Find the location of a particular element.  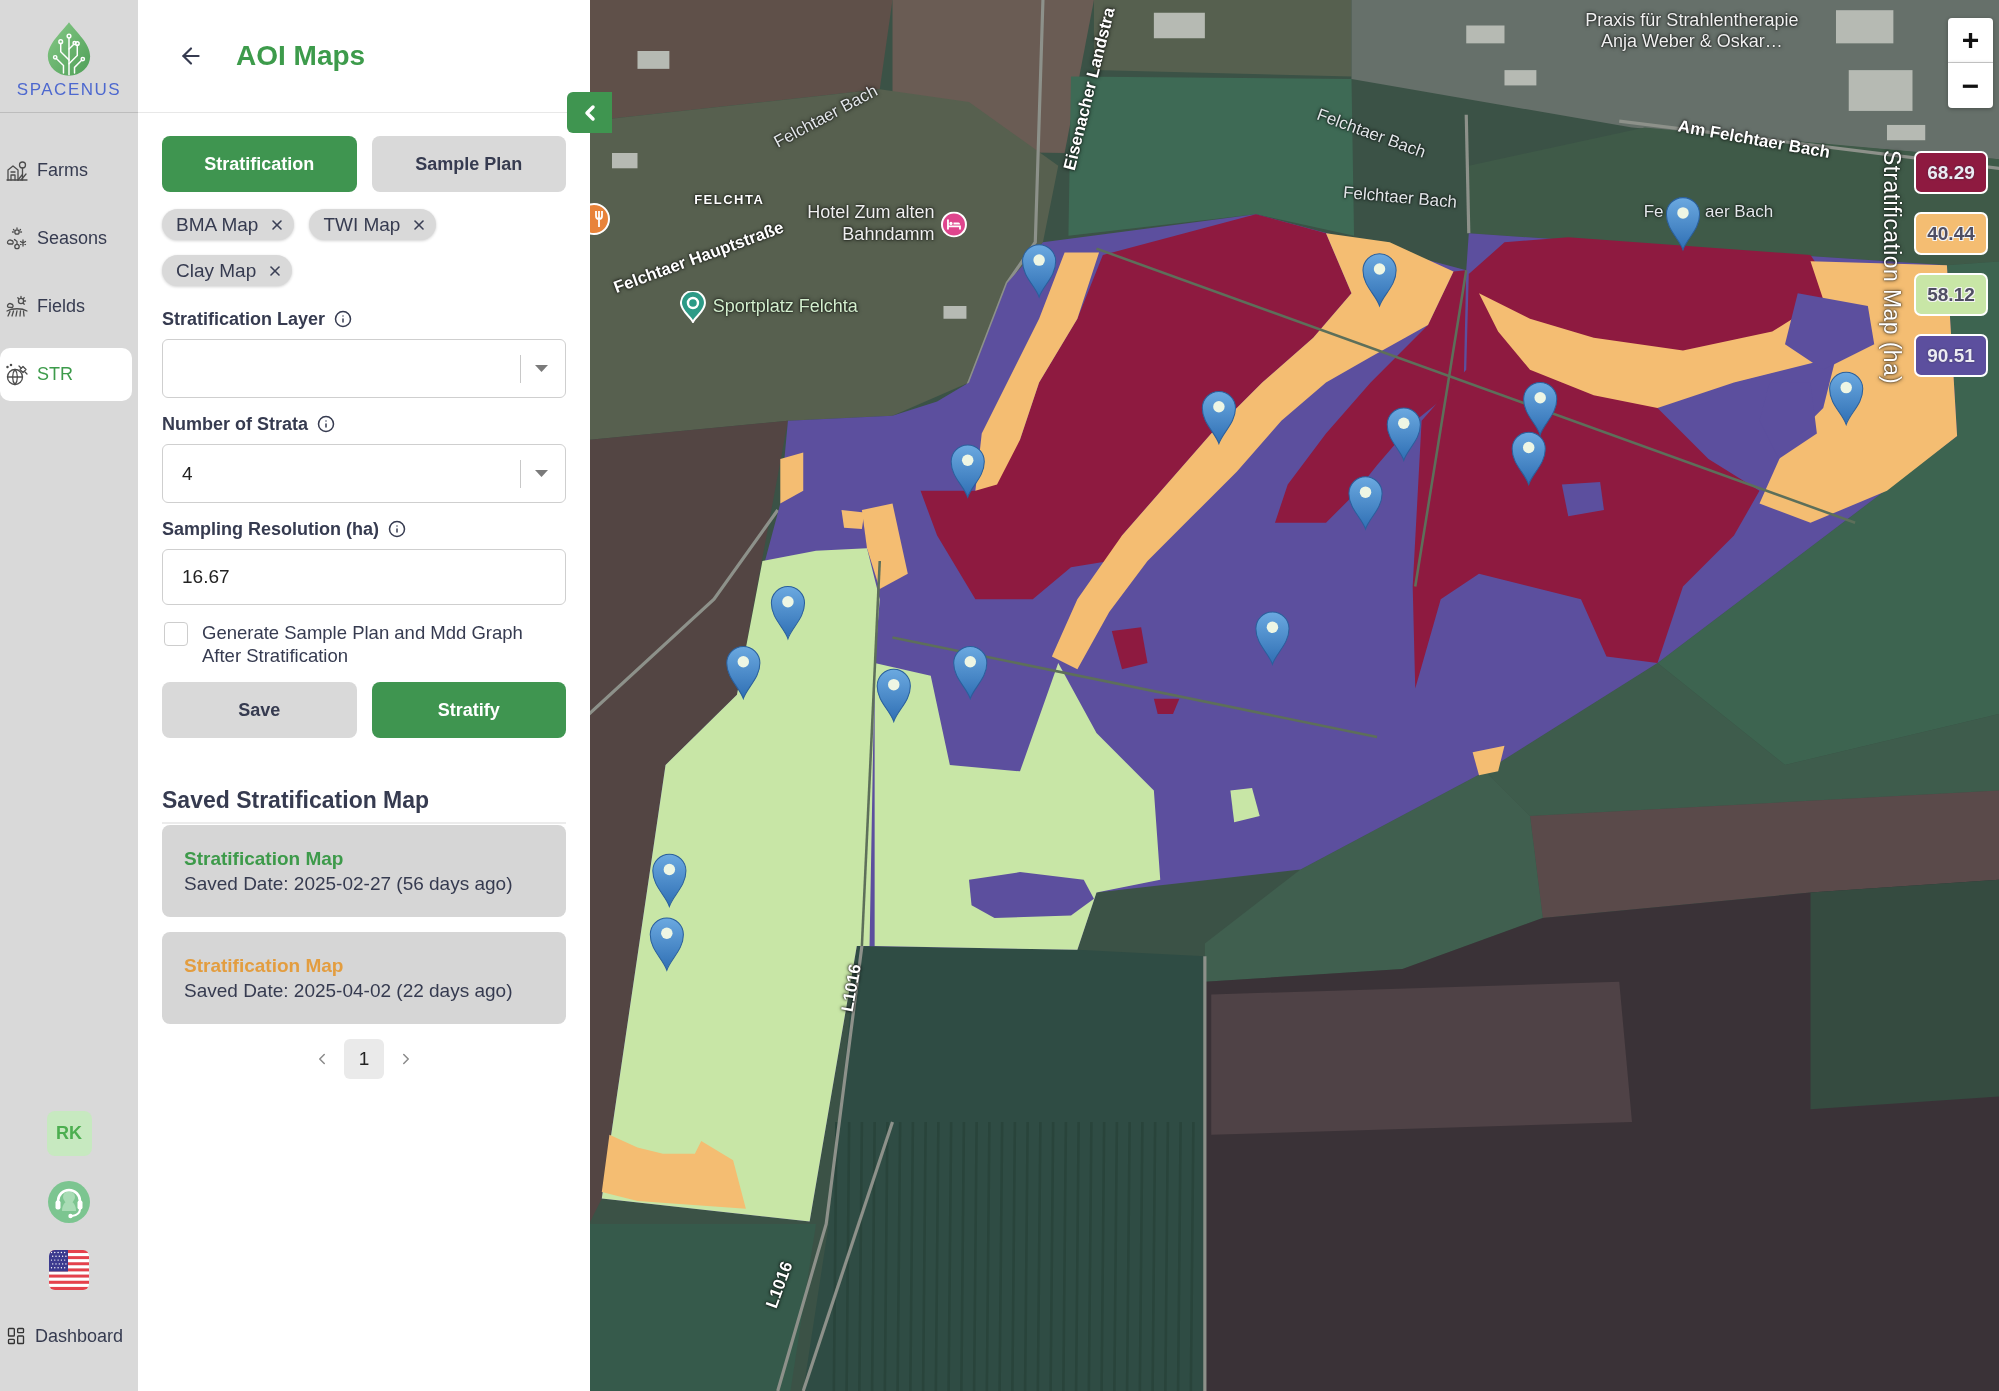

road-label: Am Felchtaer Bach is located at coordinates (1754, 140).